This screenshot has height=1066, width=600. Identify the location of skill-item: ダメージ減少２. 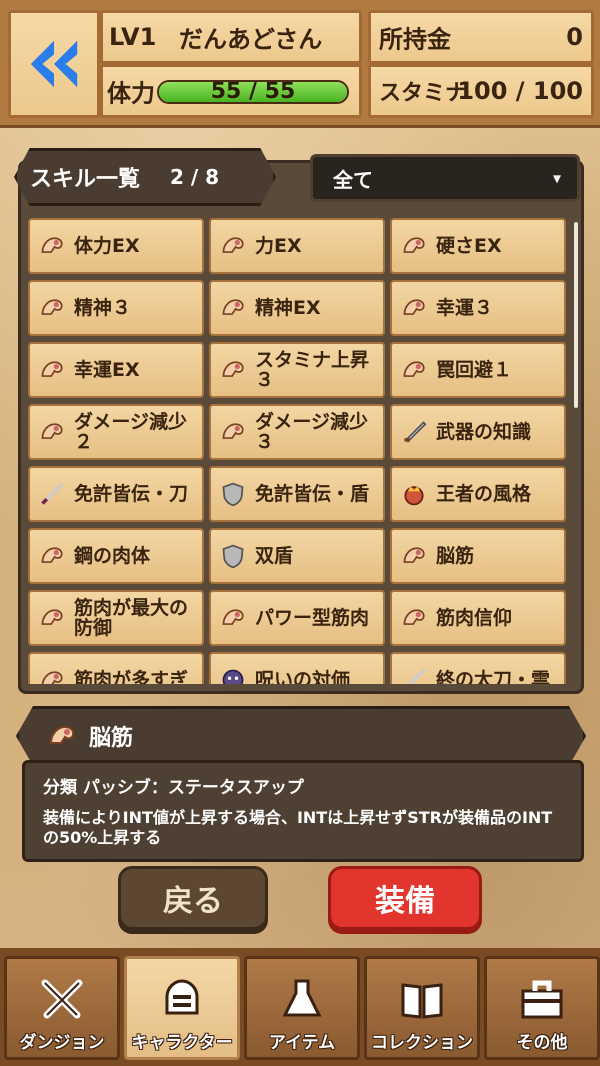
(116, 432).